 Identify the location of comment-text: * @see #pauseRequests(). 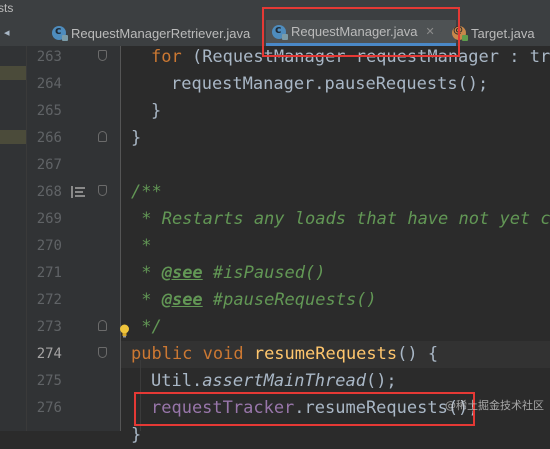
(254, 300).